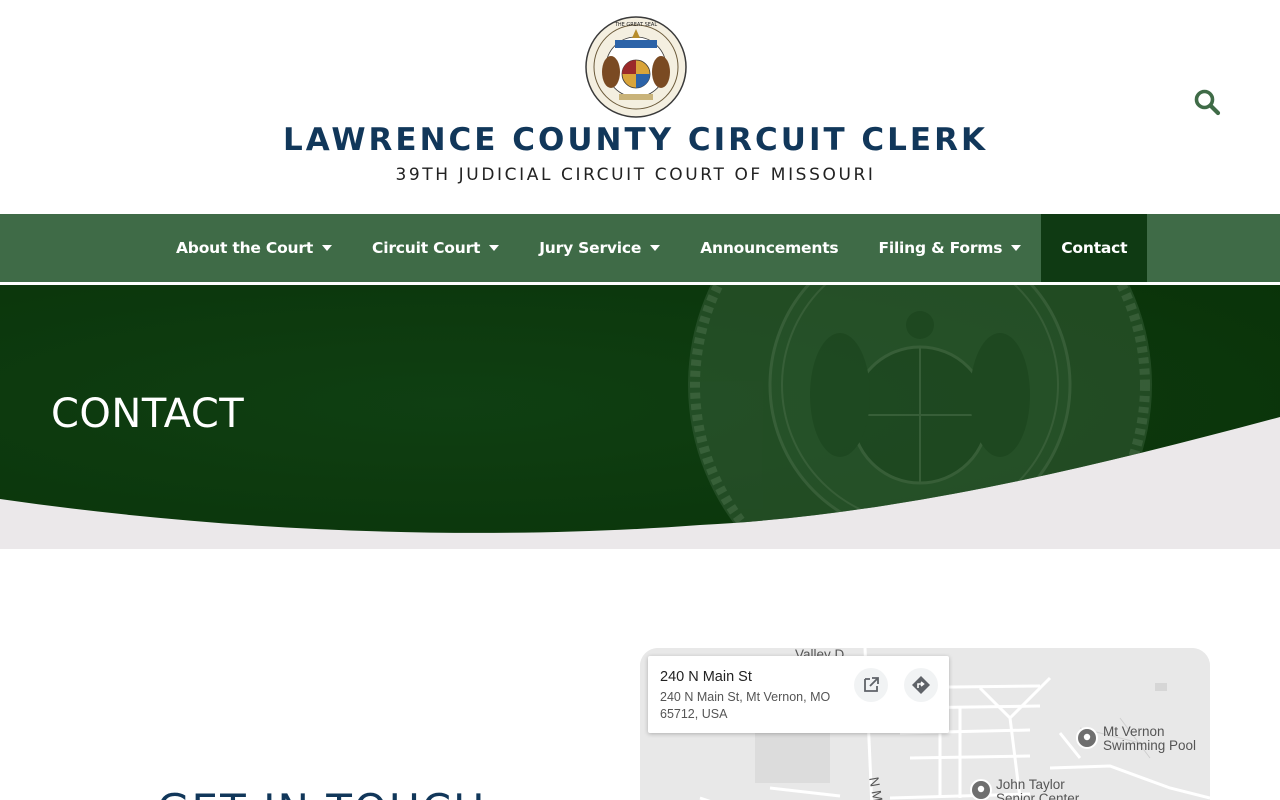 The width and height of the screenshot is (1280, 800). I want to click on search-icon, so click(1207, 102).